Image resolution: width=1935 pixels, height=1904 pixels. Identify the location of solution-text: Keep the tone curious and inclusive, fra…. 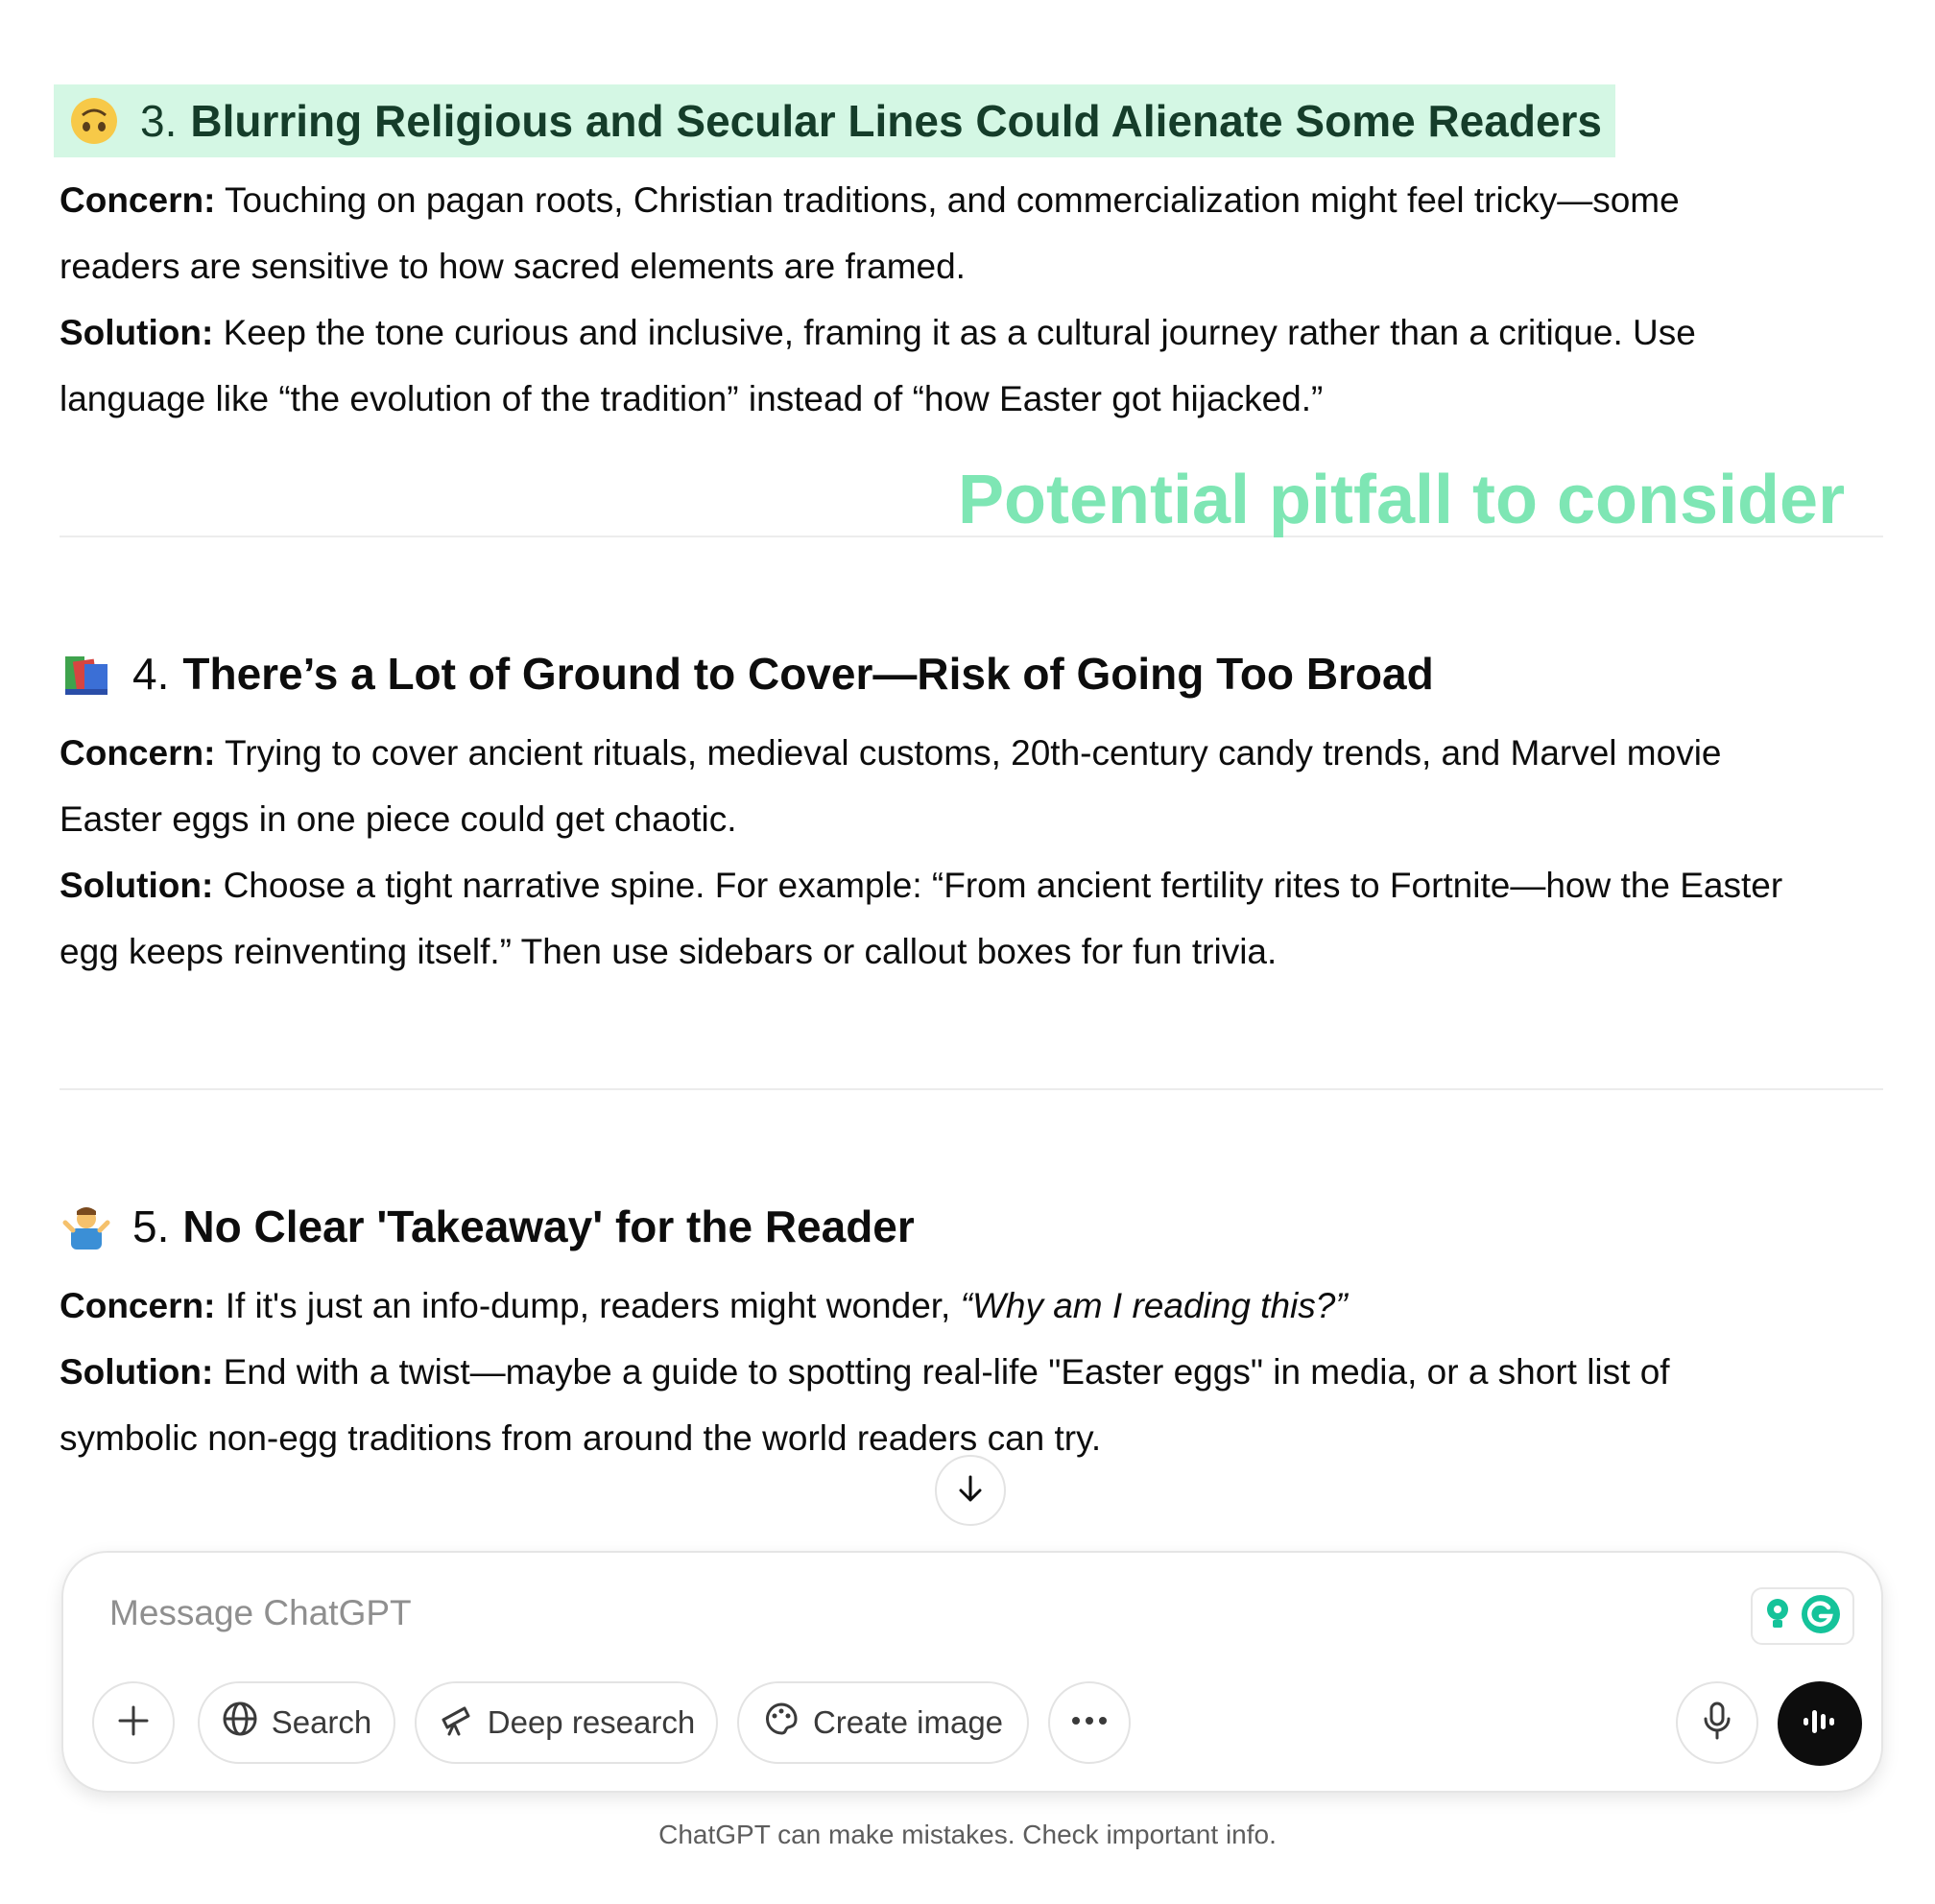
(959, 333).